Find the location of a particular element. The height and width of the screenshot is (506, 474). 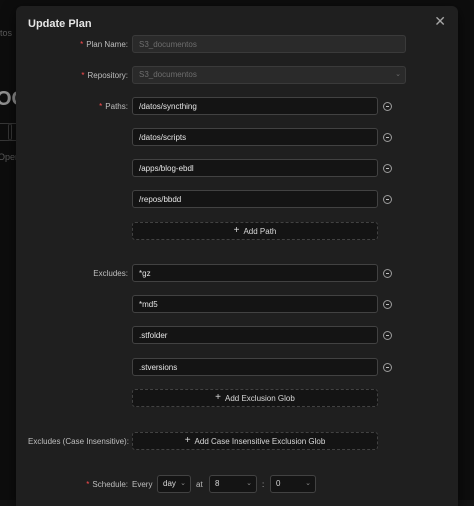

paths-label-text: Paths is located at coordinates (115, 106).